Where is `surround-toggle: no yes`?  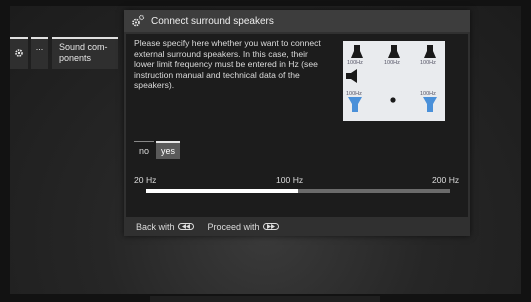
surround-toggle: no yes is located at coordinates (157, 150).